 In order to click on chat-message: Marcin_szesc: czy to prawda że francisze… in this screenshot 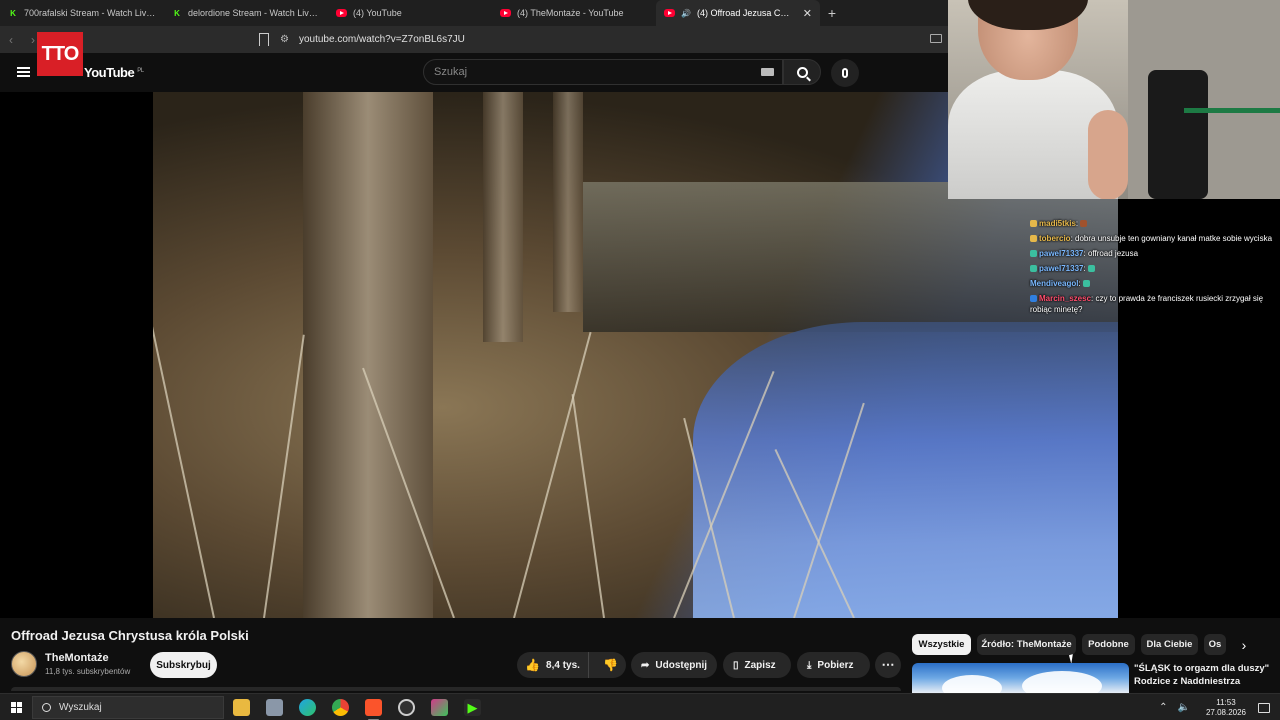, I will do `click(1147, 304)`.